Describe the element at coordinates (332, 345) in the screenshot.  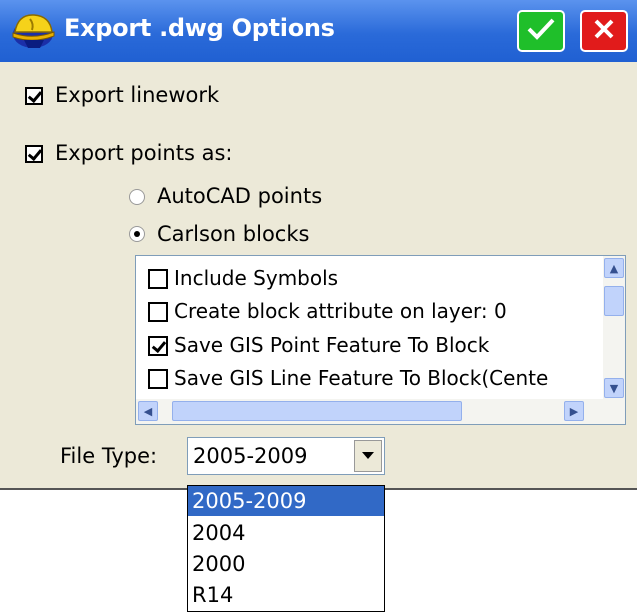
I see `list-item-label: Save GIS Point Feature To Block` at that location.